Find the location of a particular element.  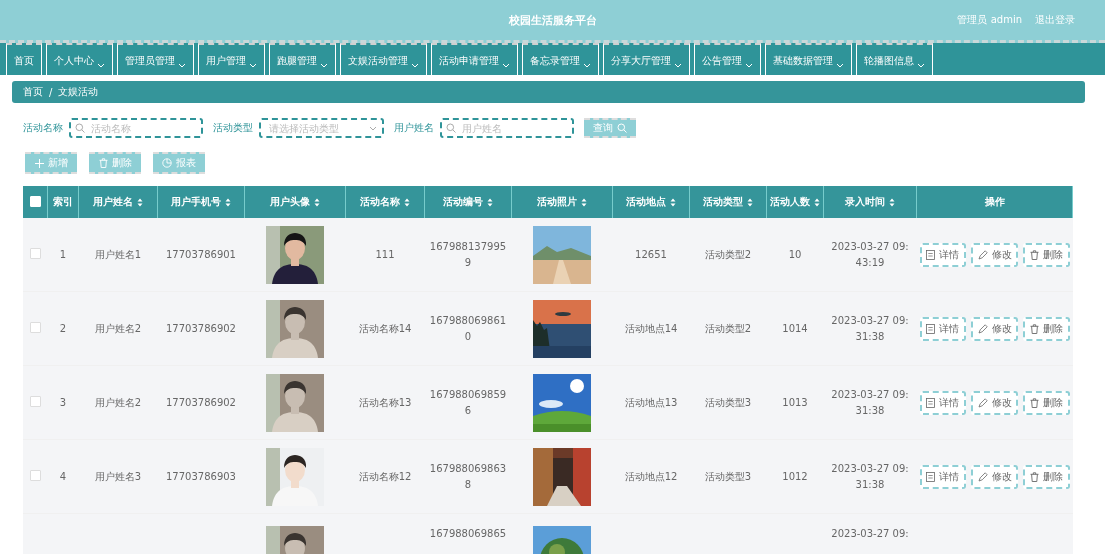

site-title: 校园生活服务平台 is located at coordinates (552, 20).